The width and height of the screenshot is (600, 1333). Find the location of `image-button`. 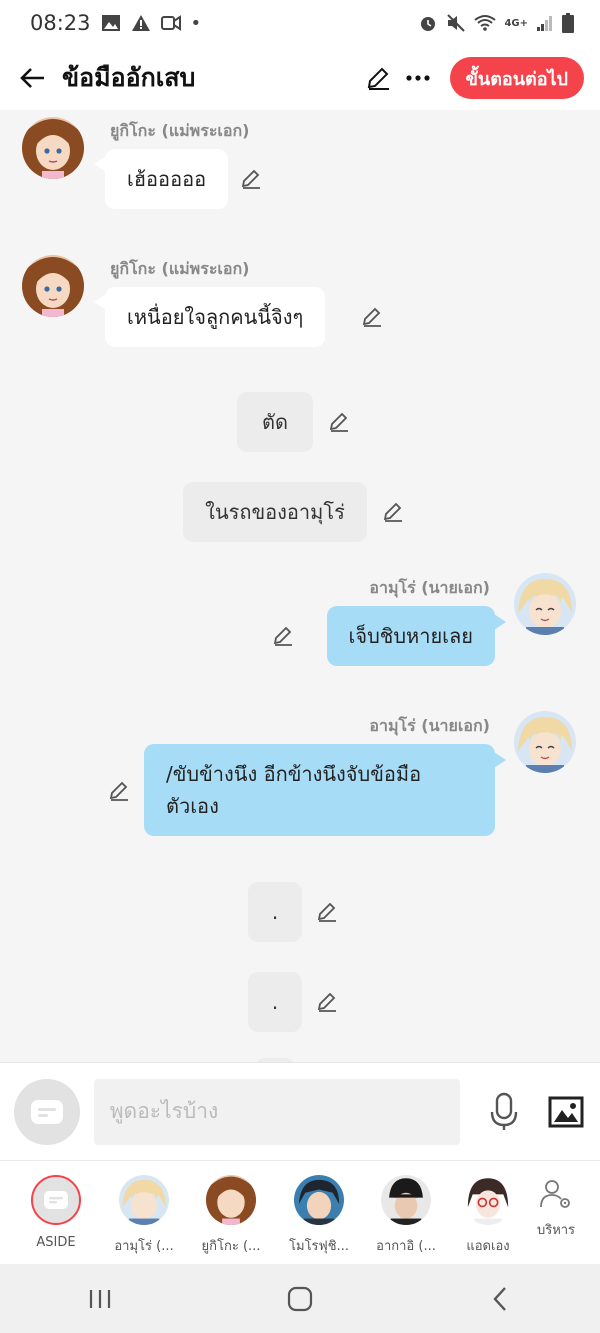

image-button is located at coordinates (566, 1112).